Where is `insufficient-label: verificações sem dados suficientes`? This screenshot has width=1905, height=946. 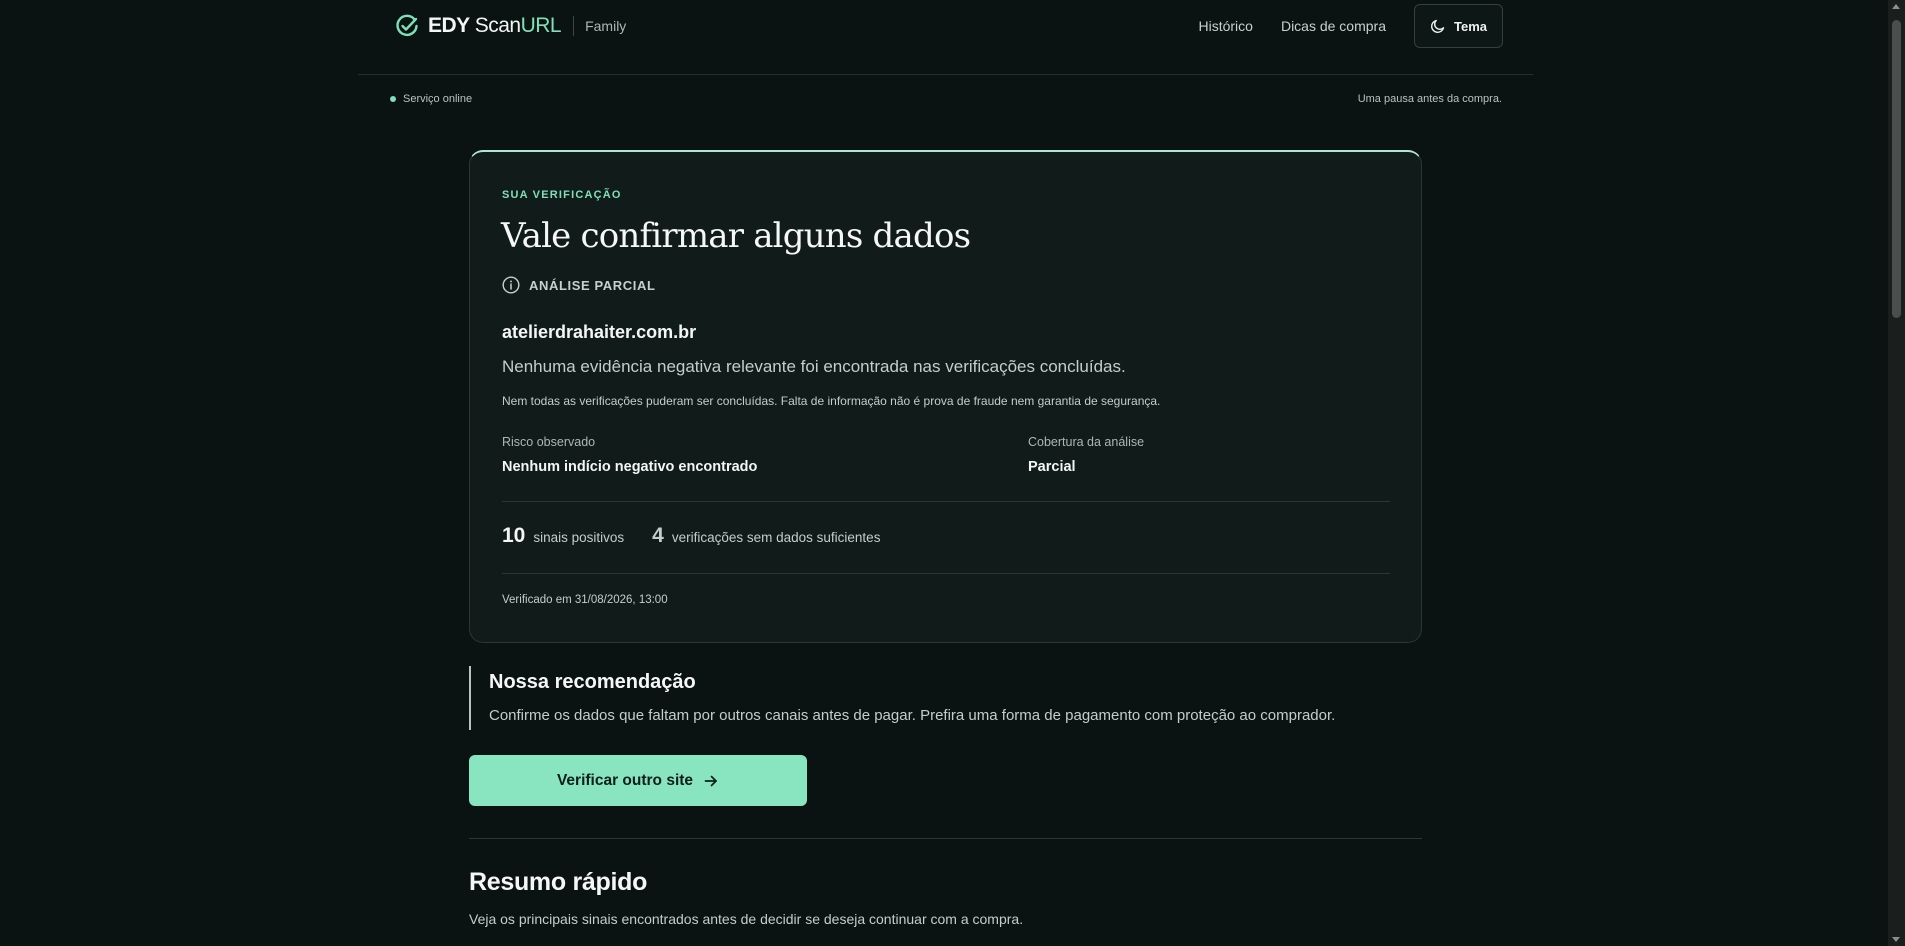
insufficient-label: verificações sem dados suficientes is located at coordinates (776, 537).